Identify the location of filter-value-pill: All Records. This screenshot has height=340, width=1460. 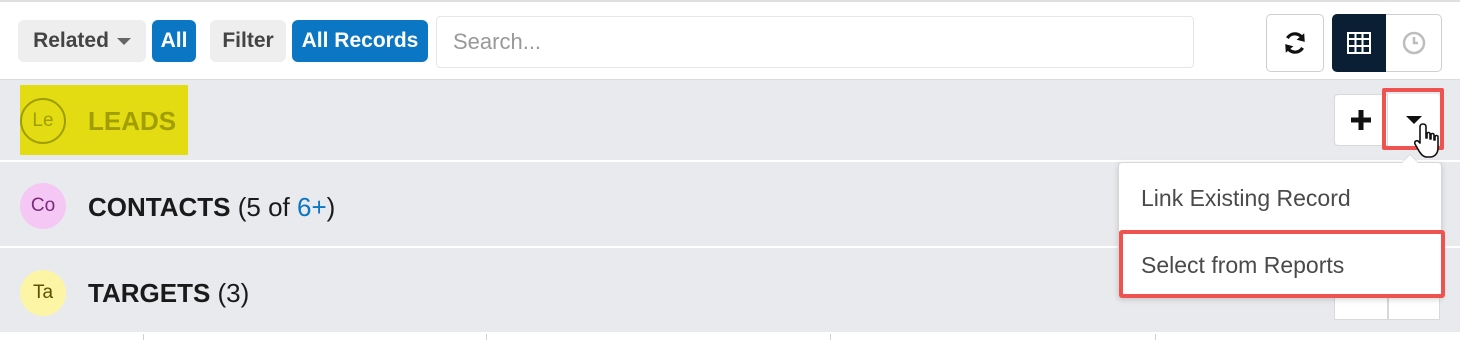
(360, 41).